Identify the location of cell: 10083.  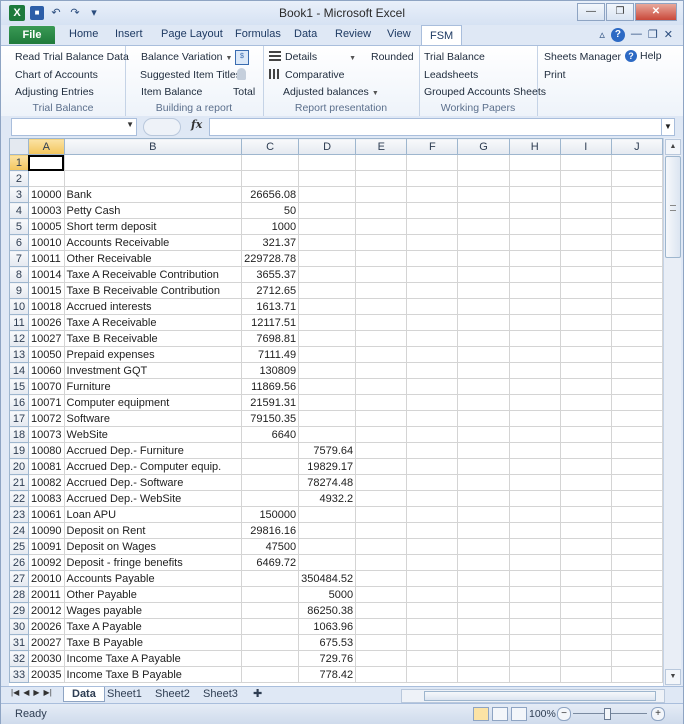
(46, 498).